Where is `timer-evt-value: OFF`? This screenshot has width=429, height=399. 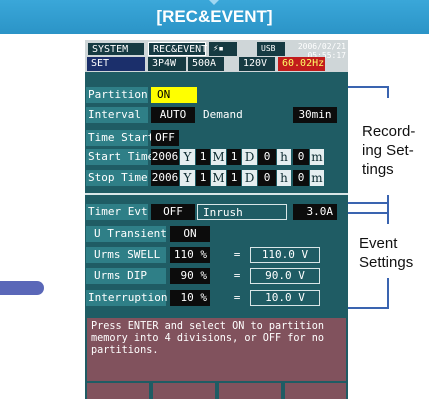
timer-evt-value: OFF is located at coordinates (173, 212).